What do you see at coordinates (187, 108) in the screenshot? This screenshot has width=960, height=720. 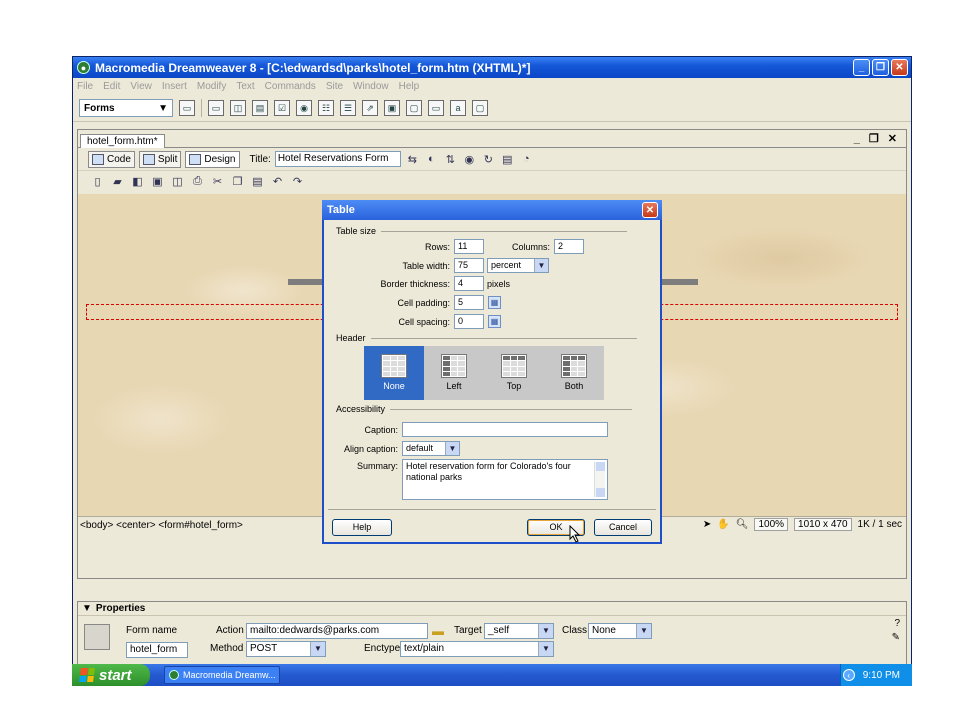 I see `form-icon: ▭` at bounding box center [187, 108].